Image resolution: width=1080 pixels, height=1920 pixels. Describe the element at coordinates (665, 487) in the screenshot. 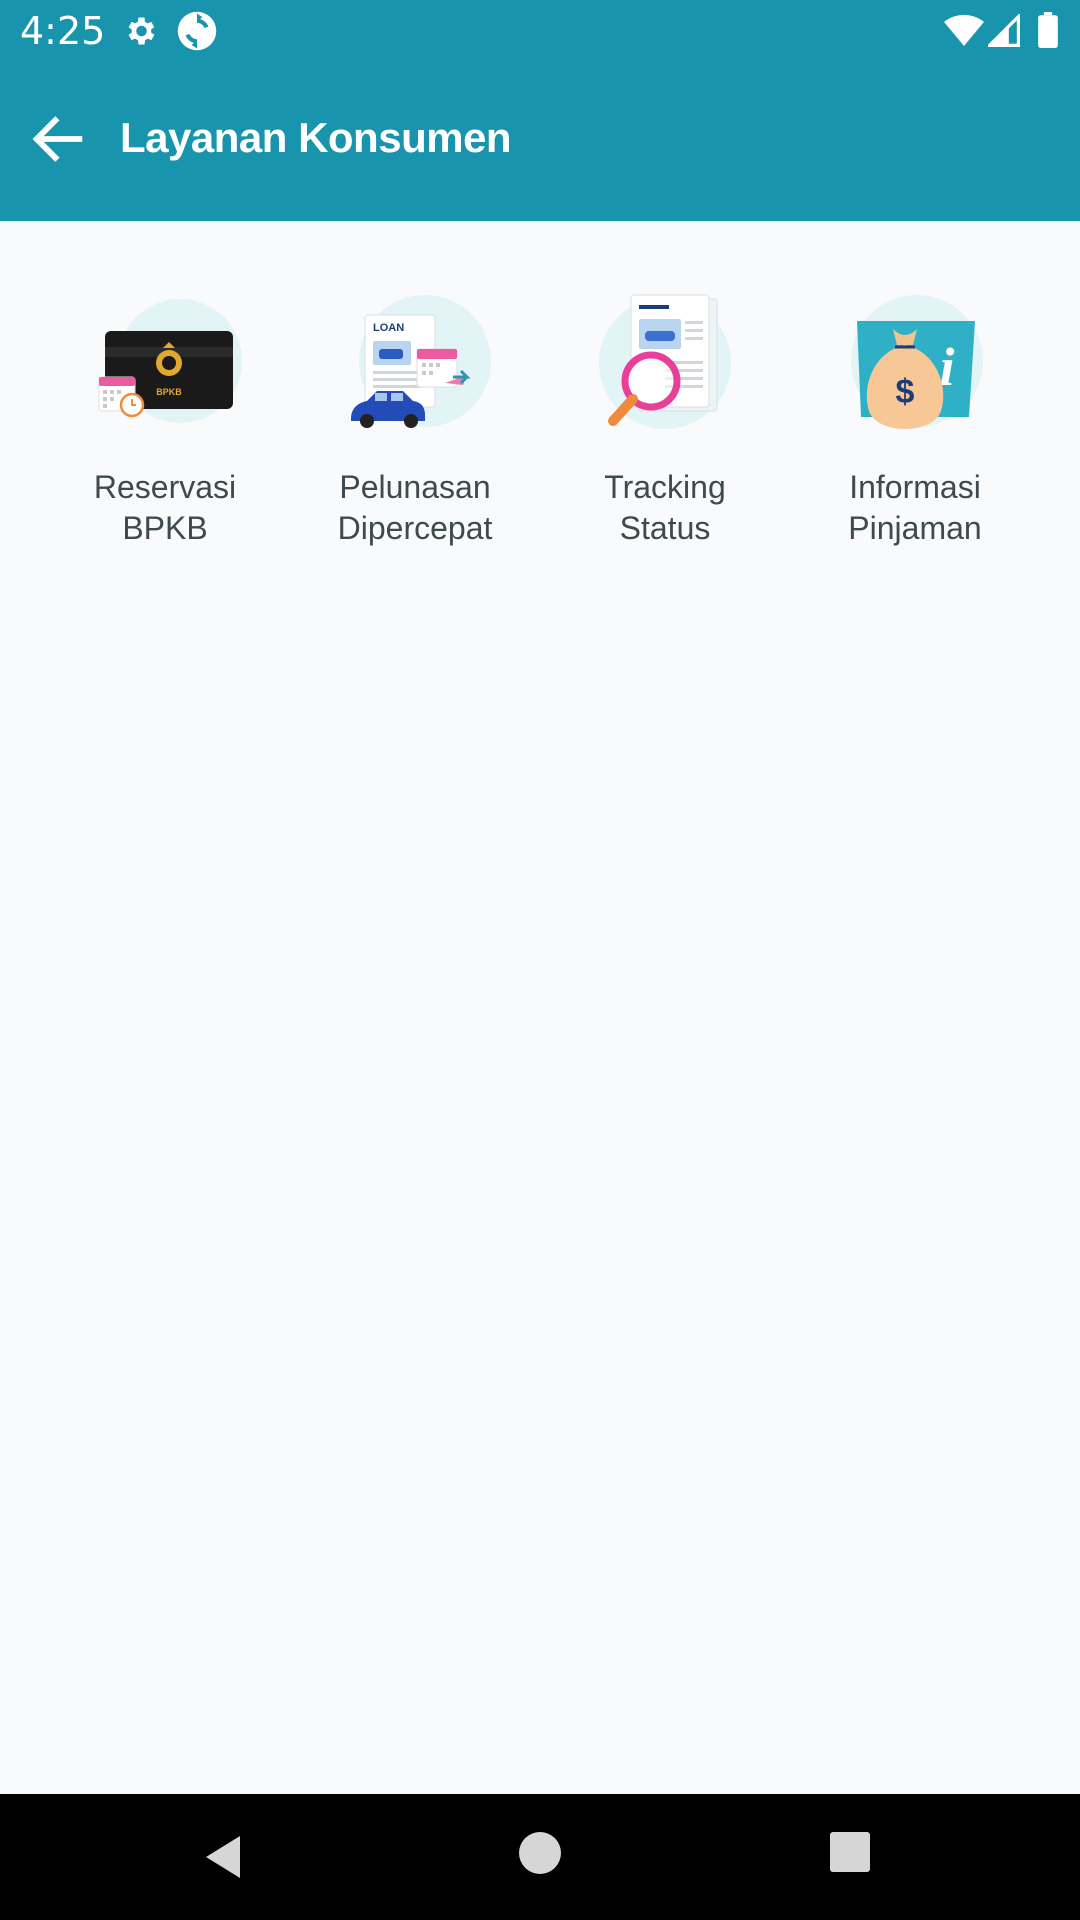

I see `menu-item-label-line1: Tracking` at that location.